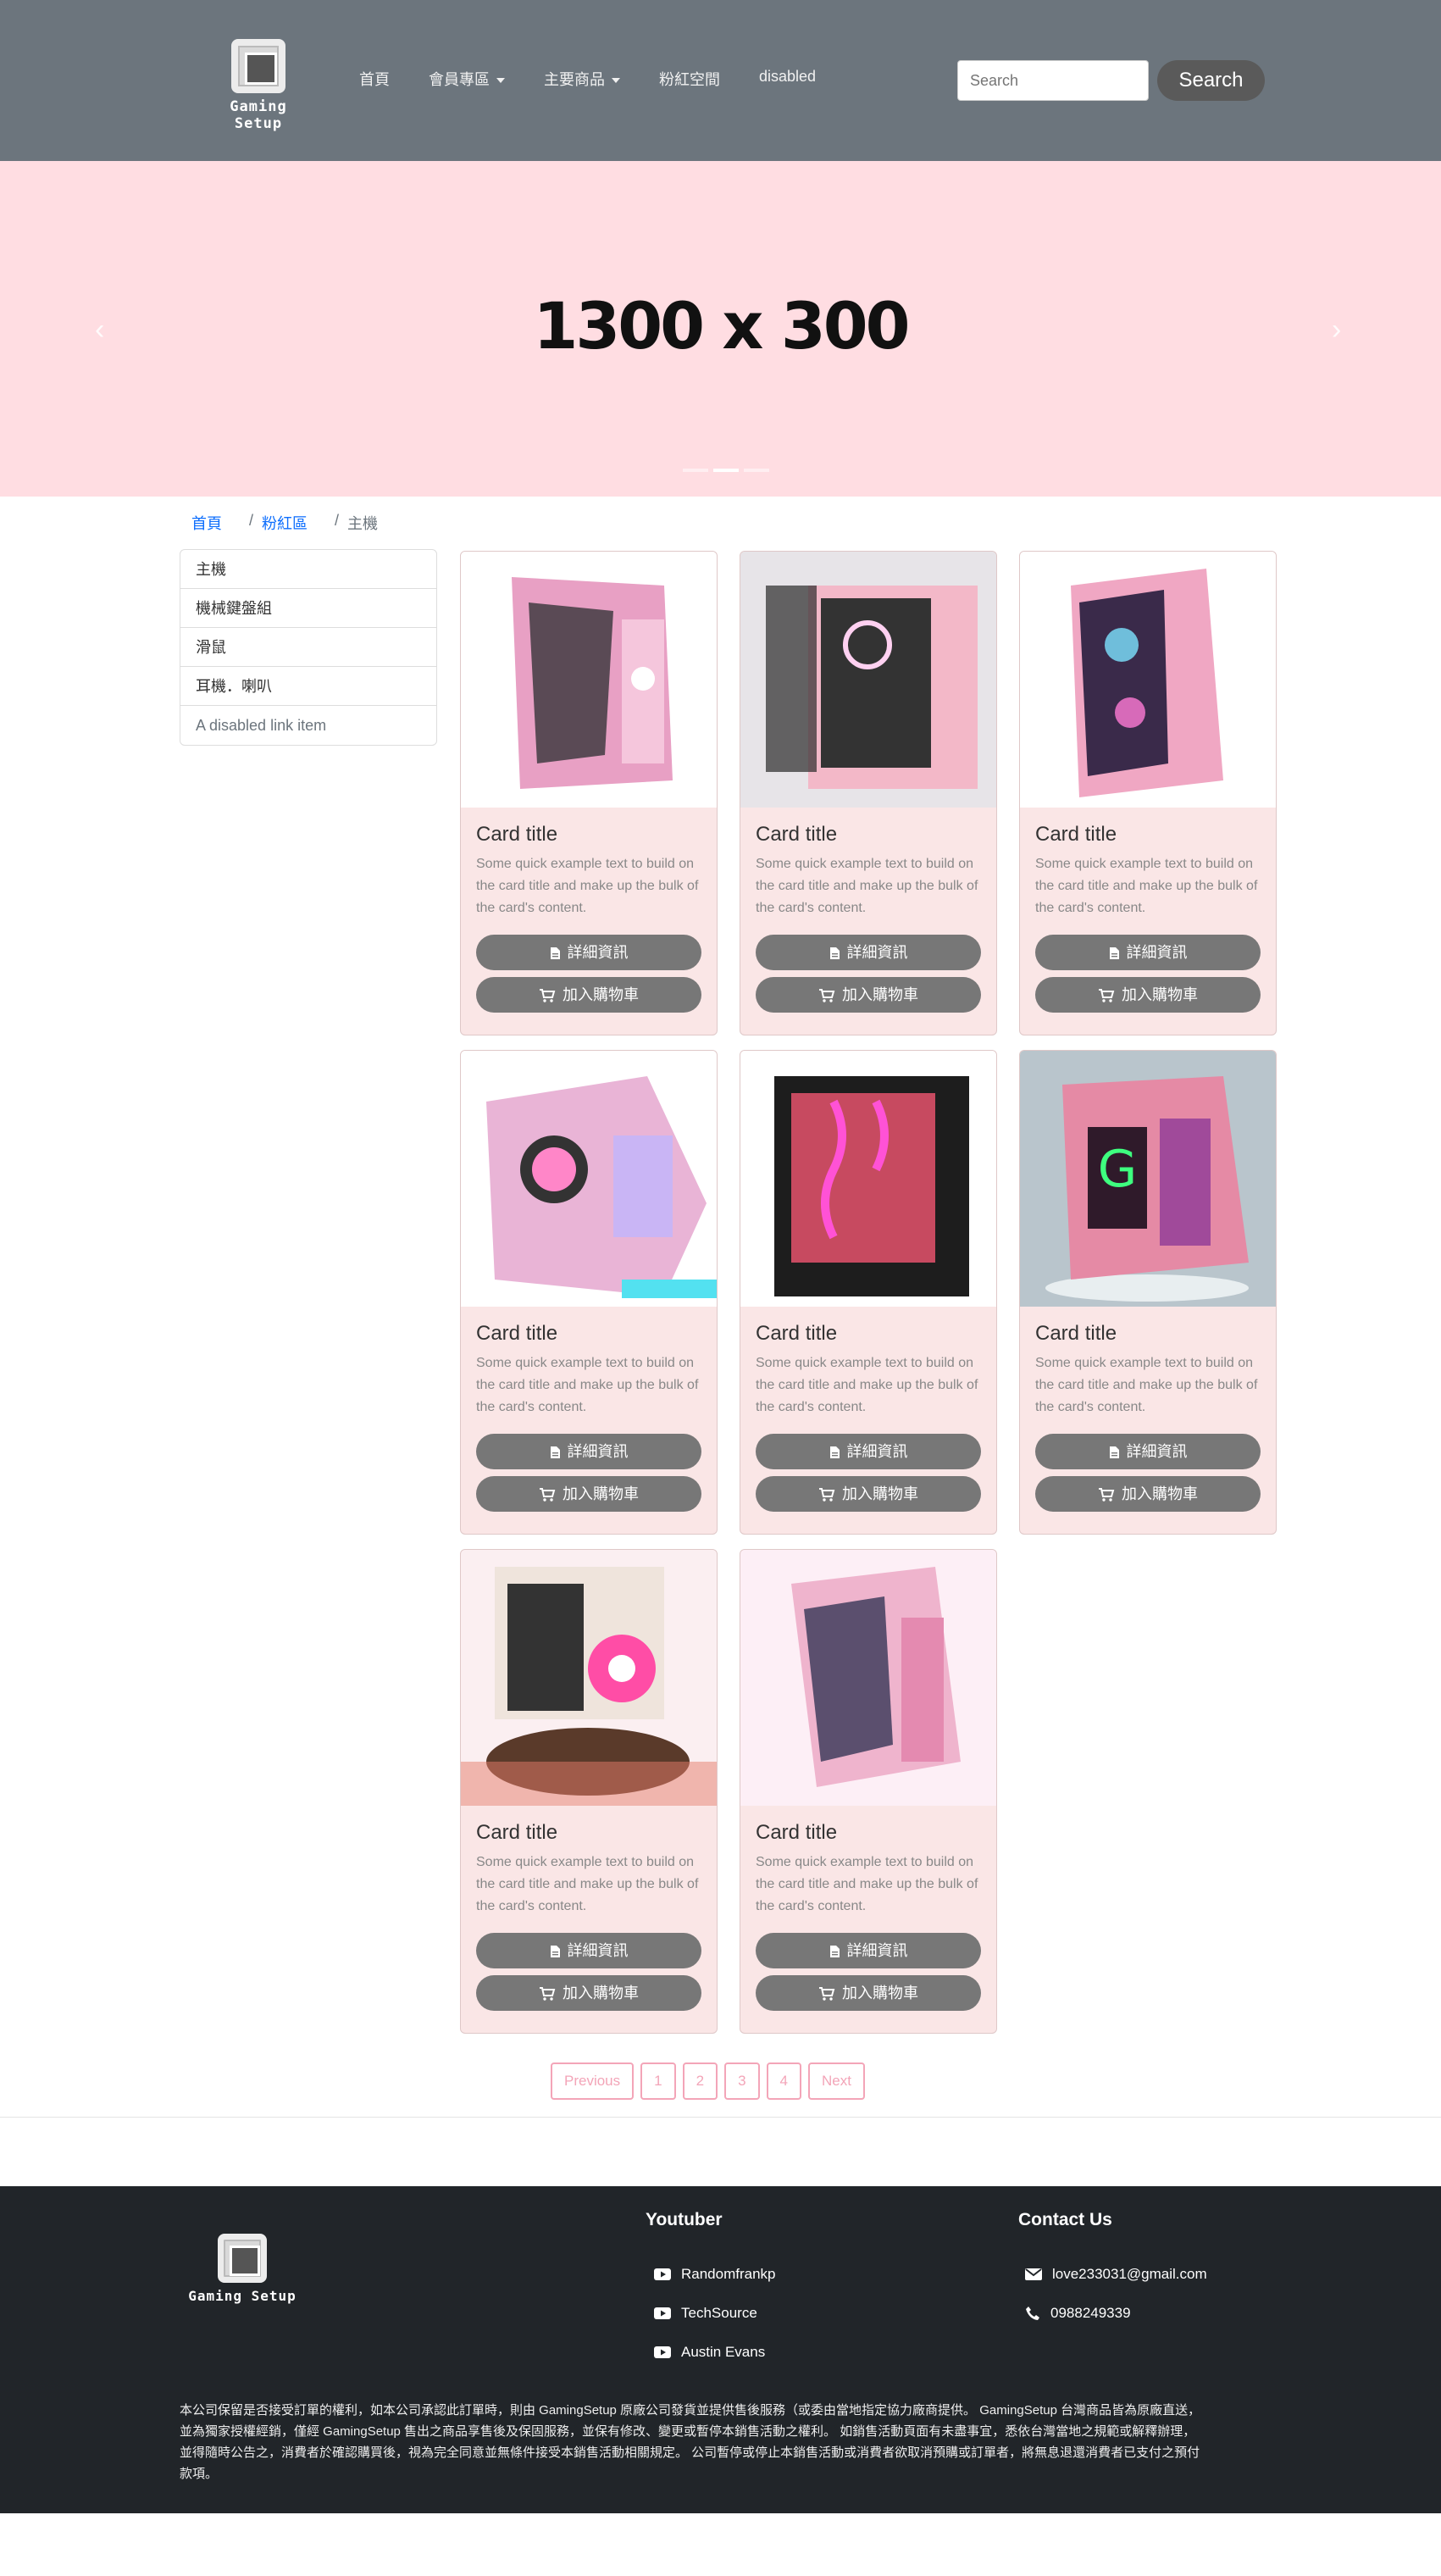 The height and width of the screenshot is (2576, 1441). What do you see at coordinates (1053, 80) in the screenshot?
I see `search-input` at bounding box center [1053, 80].